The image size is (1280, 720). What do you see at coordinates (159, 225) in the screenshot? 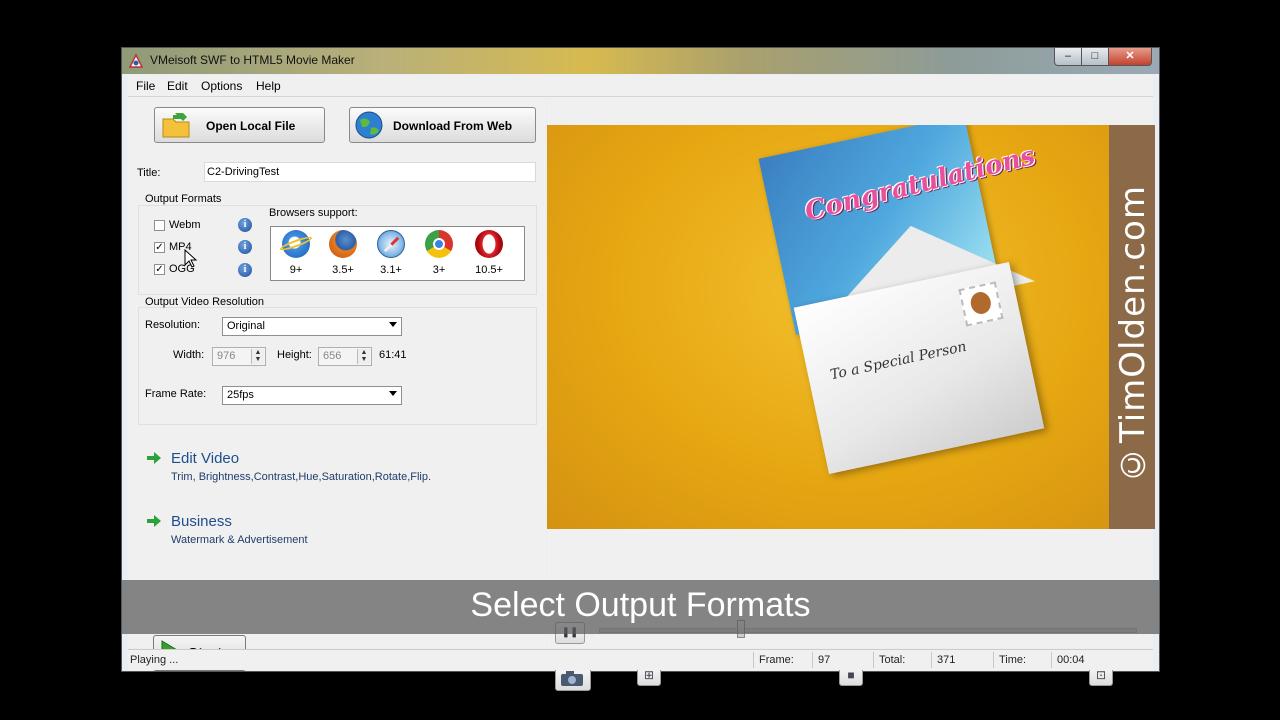
I see `webm-checkbox` at bounding box center [159, 225].